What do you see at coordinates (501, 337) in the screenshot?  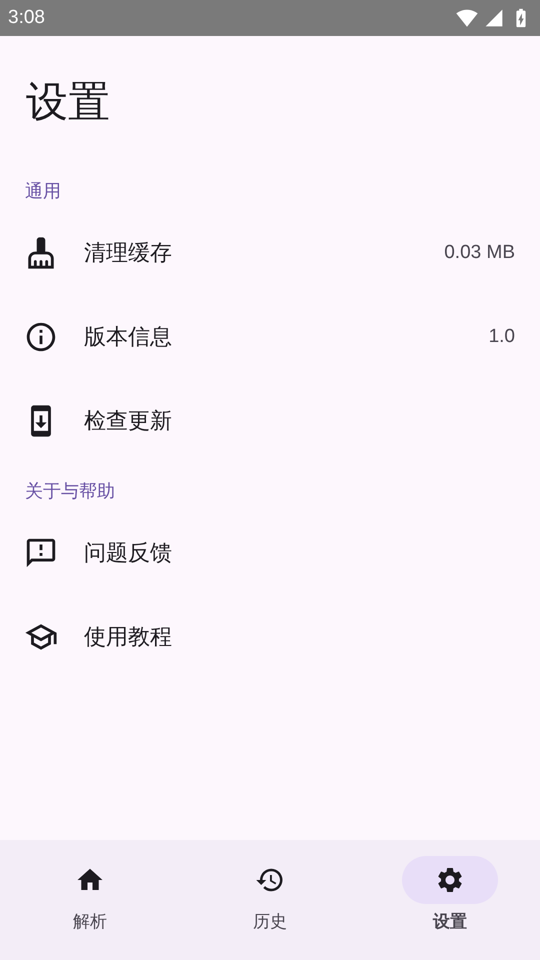 I see `row-value: 1.0` at bounding box center [501, 337].